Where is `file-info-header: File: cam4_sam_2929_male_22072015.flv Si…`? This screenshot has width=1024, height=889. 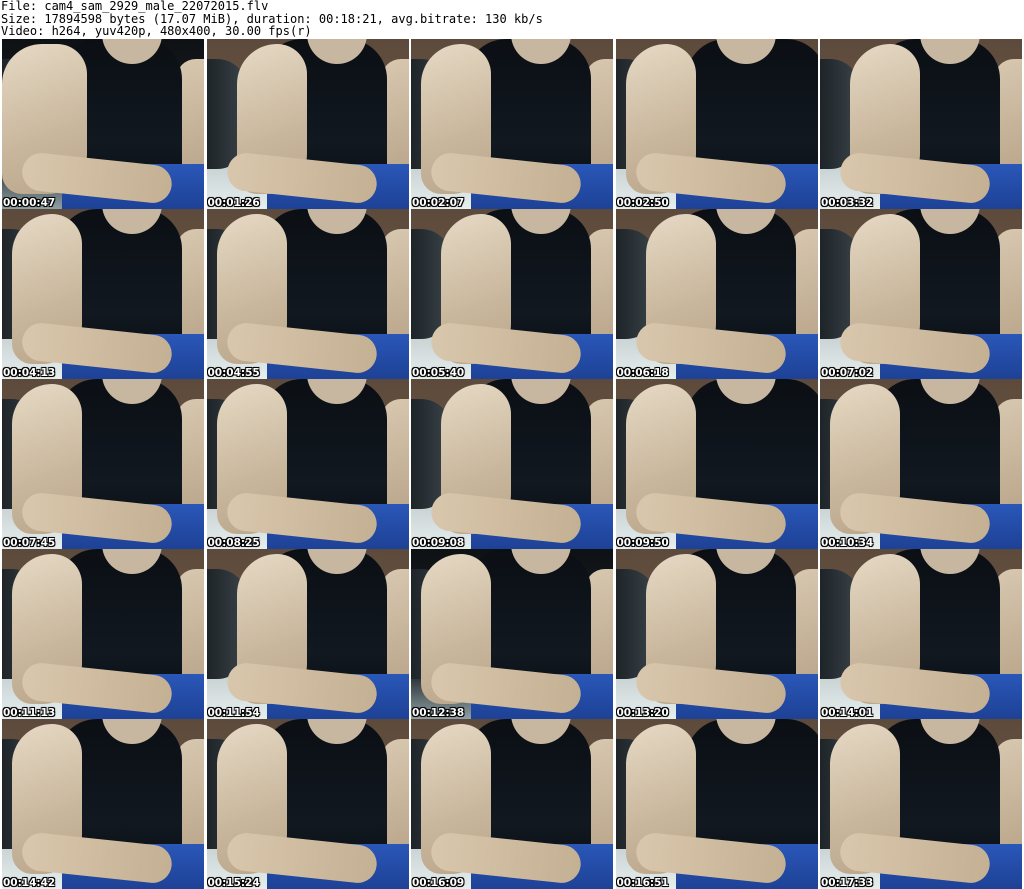 file-info-header: File: cam4_sam_2929_male_22072015.flv Si… is located at coordinates (511, 19).